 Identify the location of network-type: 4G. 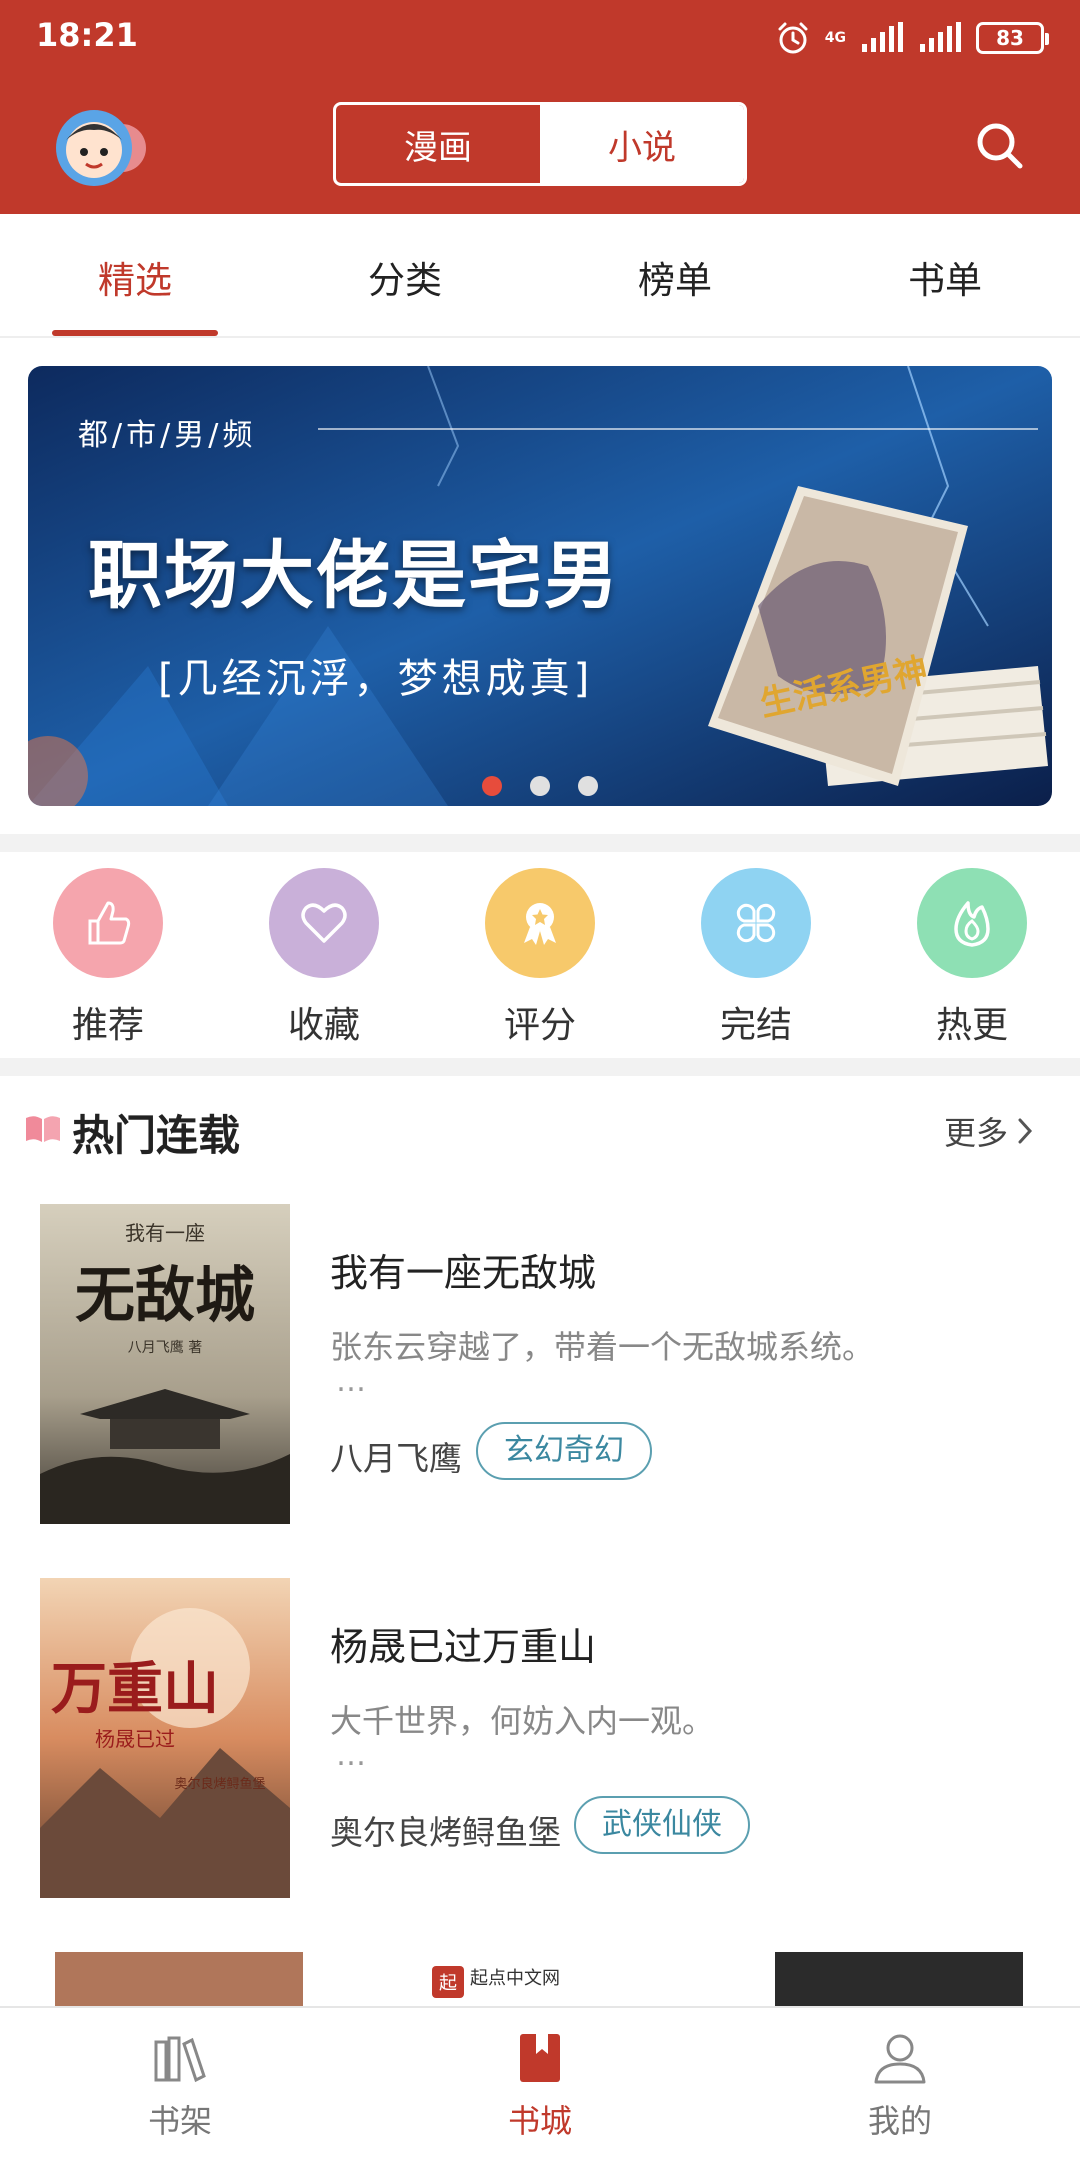
(835, 38).